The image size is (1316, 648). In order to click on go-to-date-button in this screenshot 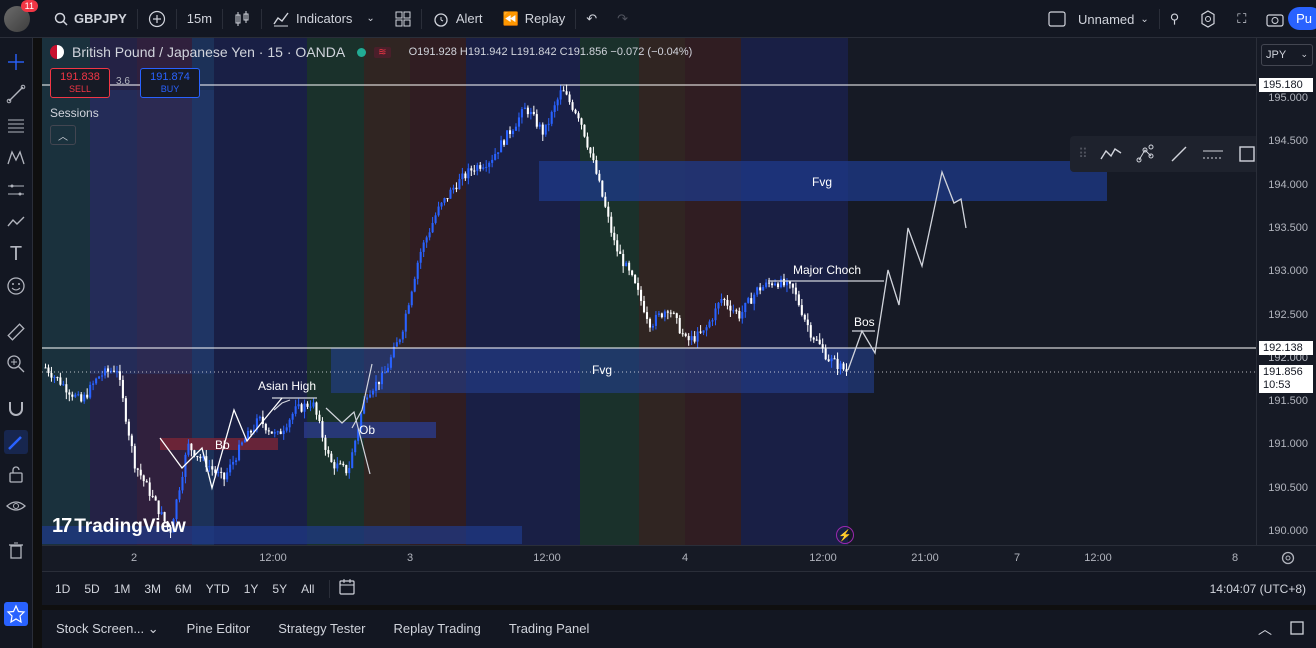, I will do `click(347, 588)`.